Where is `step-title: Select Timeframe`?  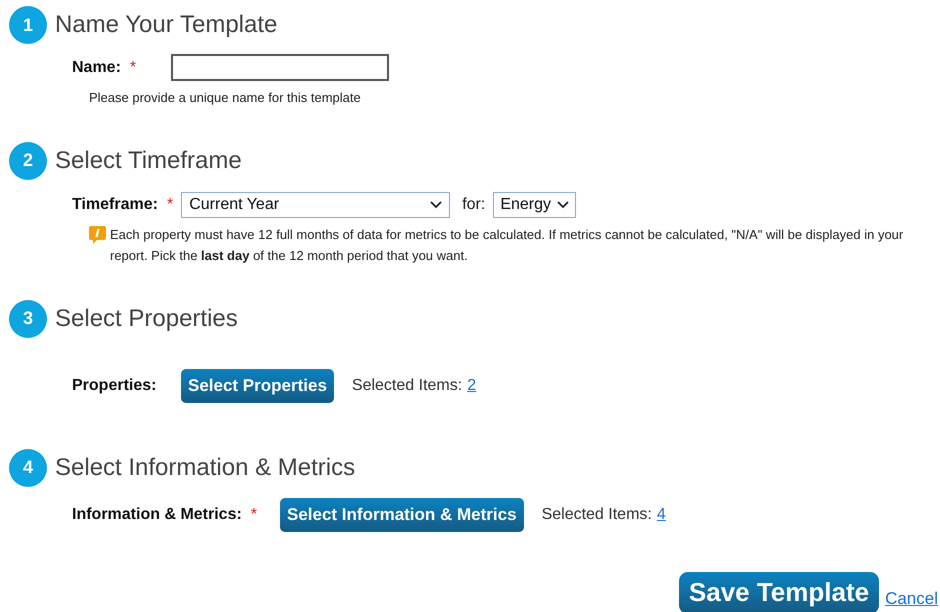
step-title: Select Timeframe is located at coordinates (148, 161).